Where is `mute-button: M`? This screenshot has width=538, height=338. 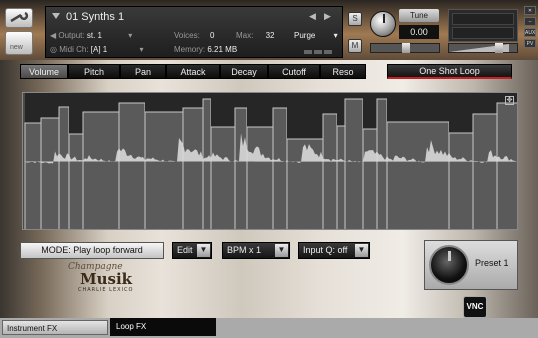 mute-button: M is located at coordinates (355, 46).